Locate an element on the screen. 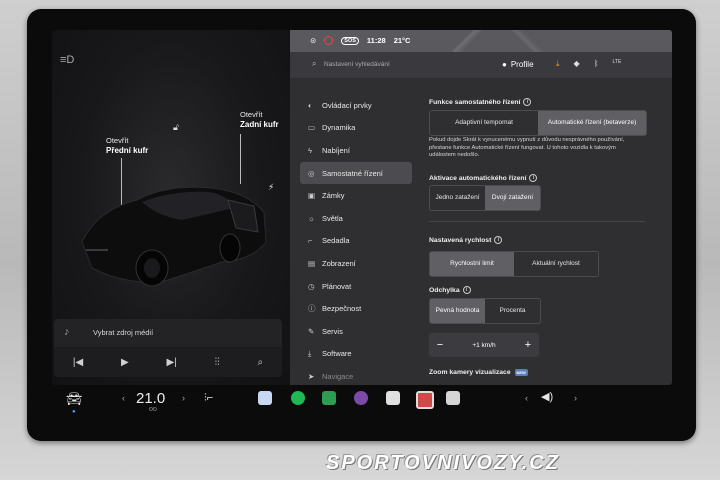 This screenshot has height=480, width=720. bolt-icon: ϟ is located at coordinates (310, 150).